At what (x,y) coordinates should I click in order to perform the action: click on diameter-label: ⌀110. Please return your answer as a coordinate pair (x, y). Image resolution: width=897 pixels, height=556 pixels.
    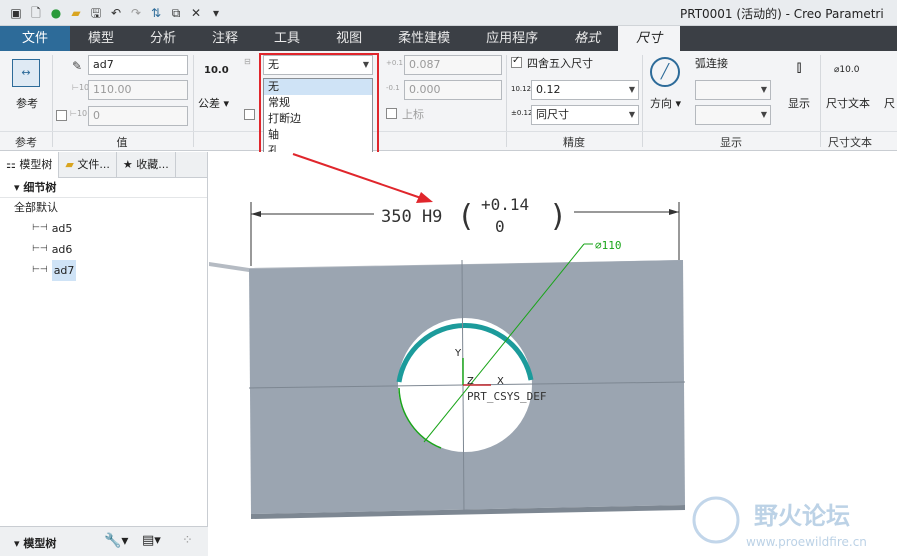
    Looking at the image, I should click on (608, 245).